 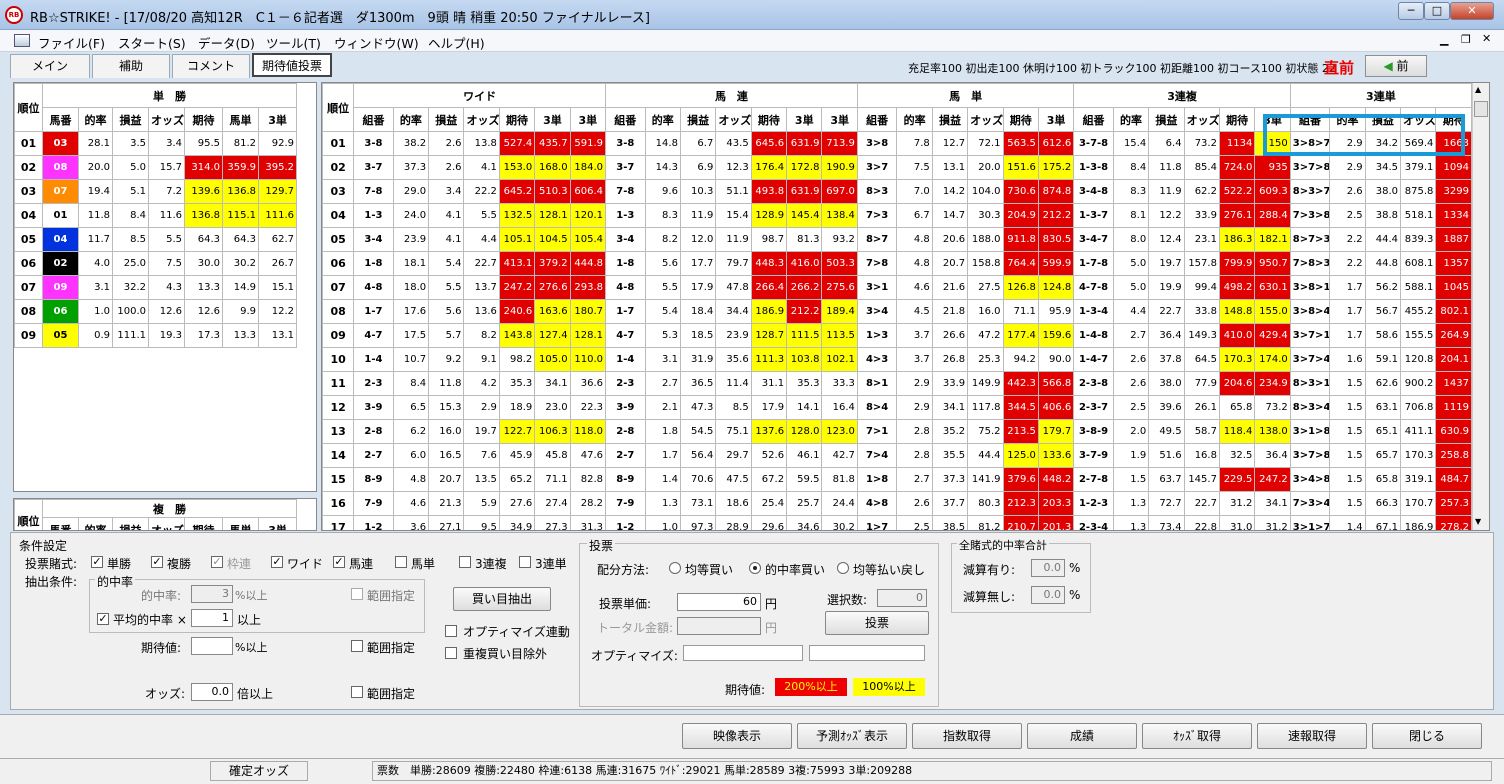 What do you see at coordinates (277, 562) in the screenshot?
I see `bet-checkbox-3: ✓` at bounding box center [277, 562].